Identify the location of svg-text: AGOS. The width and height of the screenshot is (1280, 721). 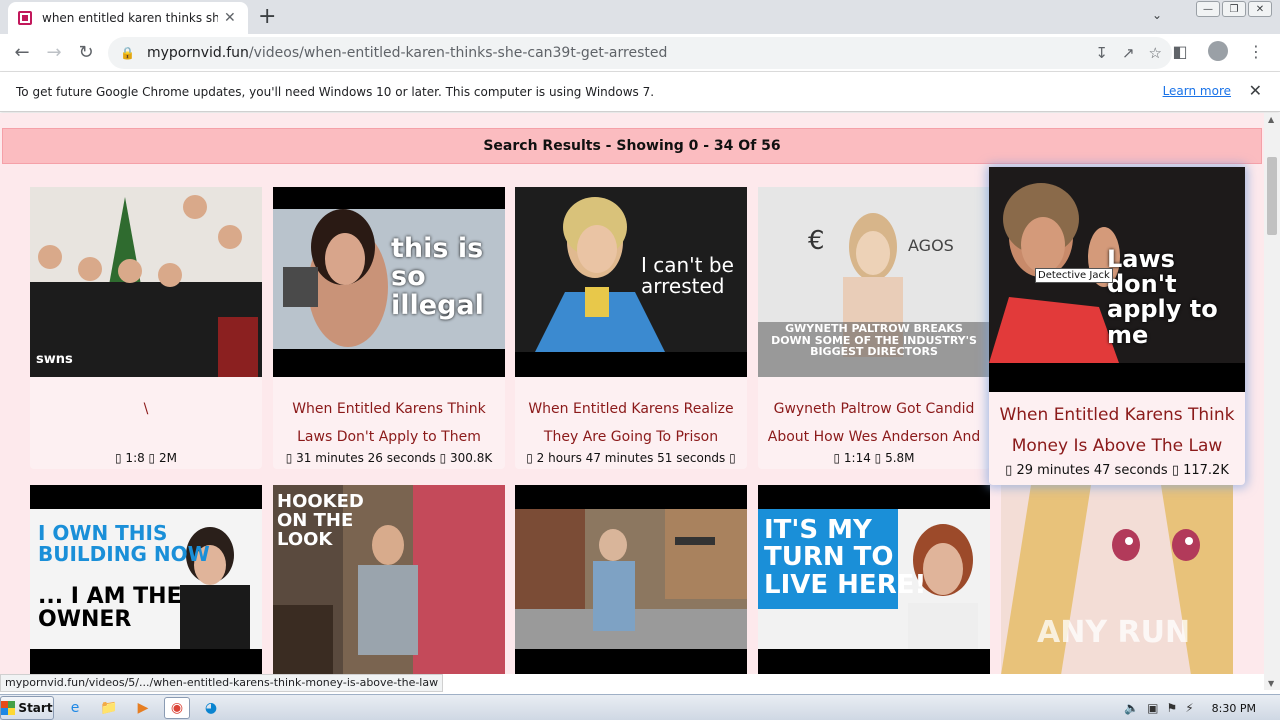
(931, 245).